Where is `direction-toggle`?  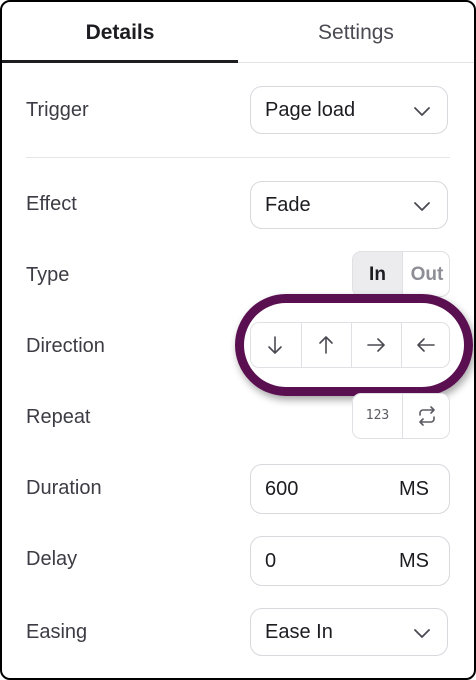 direction-toggle is located at coordinates (350, 345).